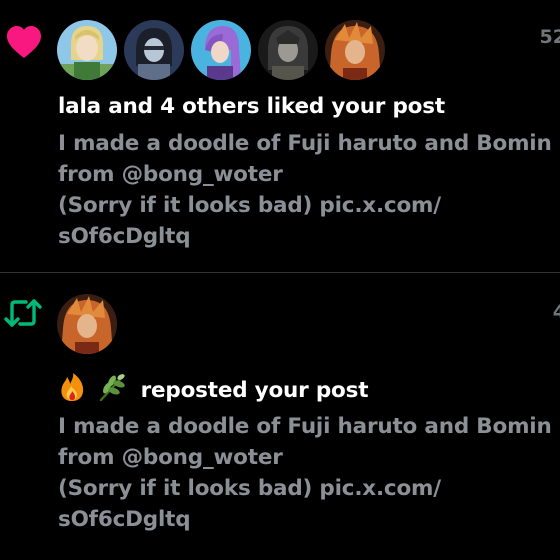 This screenshot has width=560, height=560. I want to click on fire-emoji, so click(72, 390).